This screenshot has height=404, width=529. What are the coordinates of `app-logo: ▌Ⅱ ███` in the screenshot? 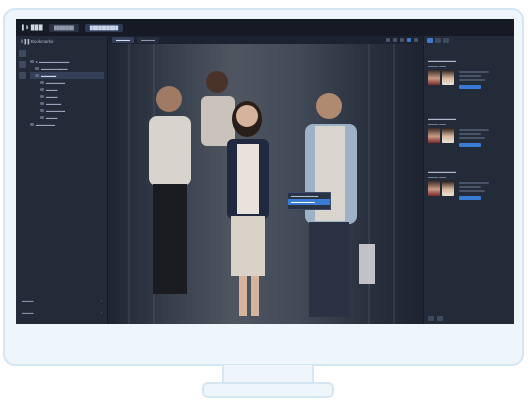 It's located at (33, 27).